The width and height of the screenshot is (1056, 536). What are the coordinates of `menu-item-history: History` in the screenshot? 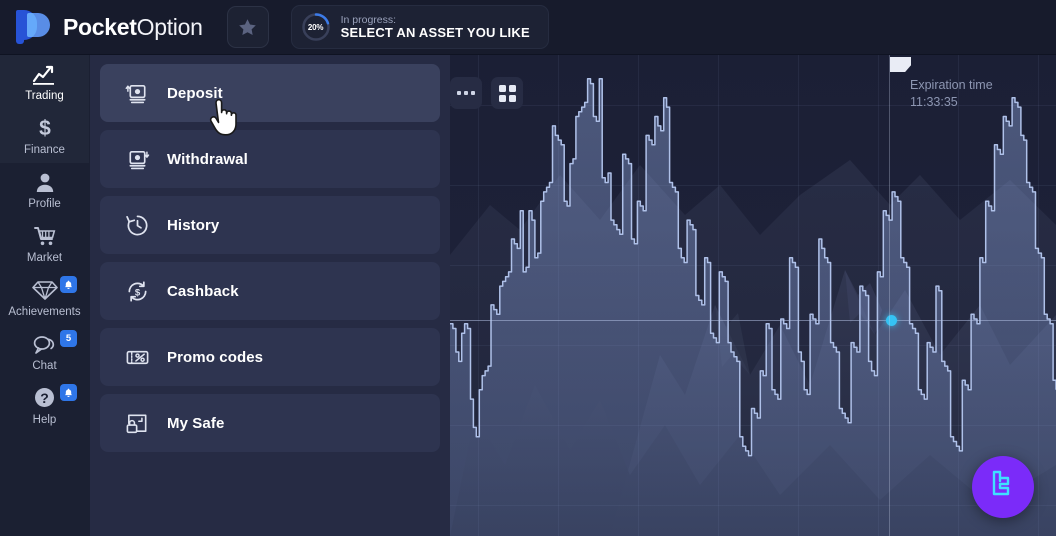 It's located at (270, 225).